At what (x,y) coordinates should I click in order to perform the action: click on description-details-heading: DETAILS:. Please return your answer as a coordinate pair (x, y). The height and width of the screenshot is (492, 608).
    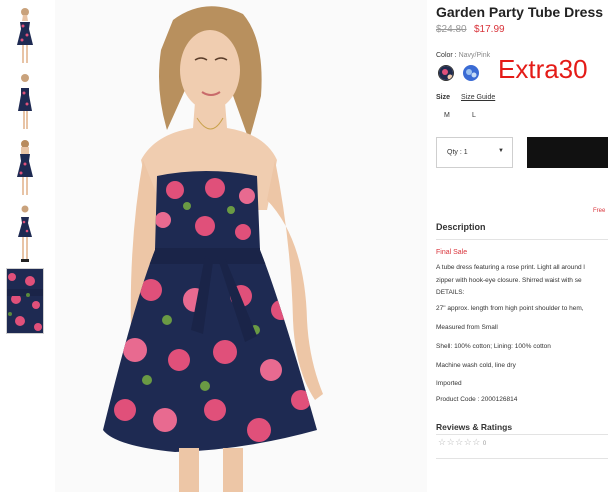
    Looking at the image, I should click on (450, 292).